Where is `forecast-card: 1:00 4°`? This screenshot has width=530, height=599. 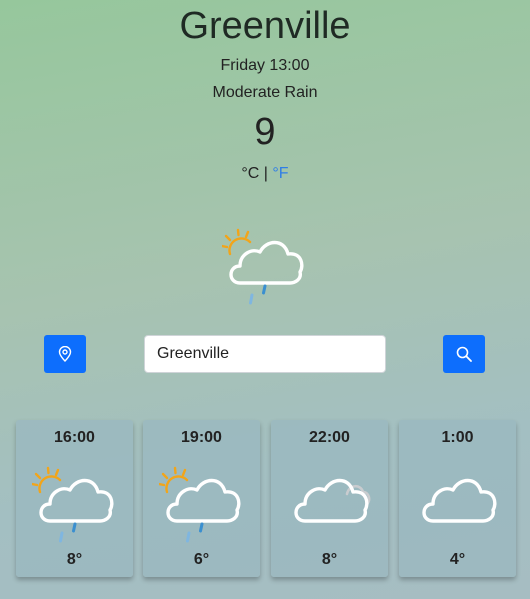
forecast-card: 1:00 4° is located at coordinates (457, 498).